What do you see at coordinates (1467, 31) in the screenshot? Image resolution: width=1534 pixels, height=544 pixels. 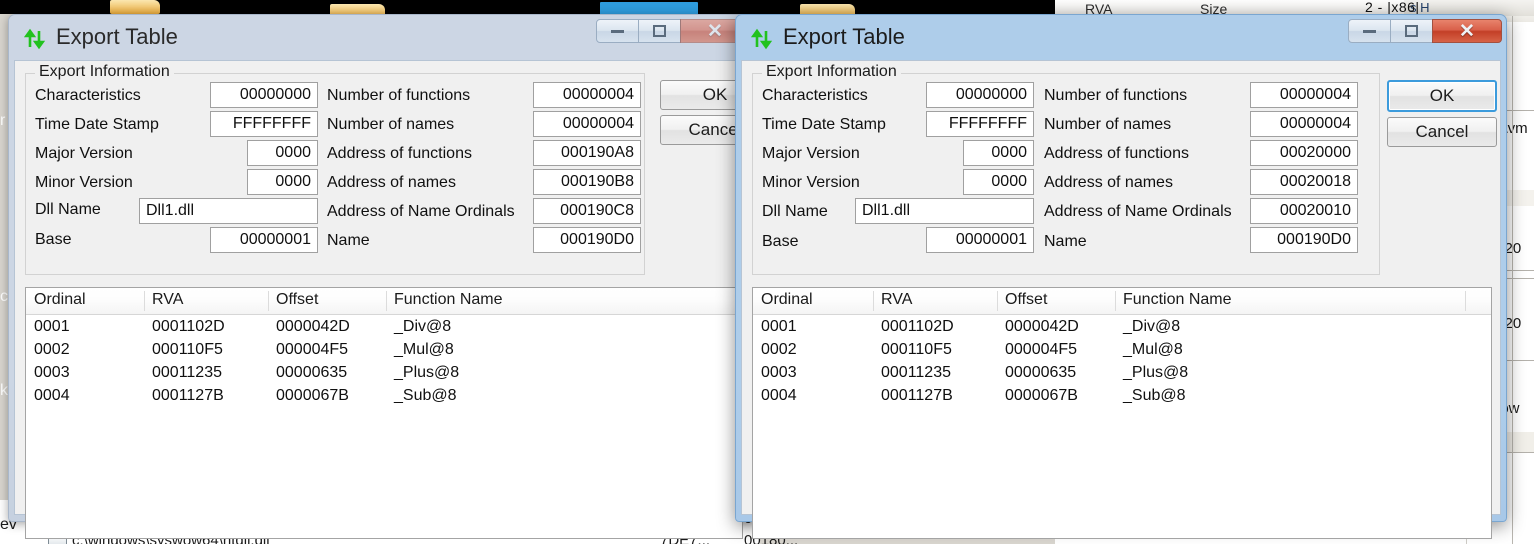 I see `close-button: ✕` at bounding box center [1467, 31].